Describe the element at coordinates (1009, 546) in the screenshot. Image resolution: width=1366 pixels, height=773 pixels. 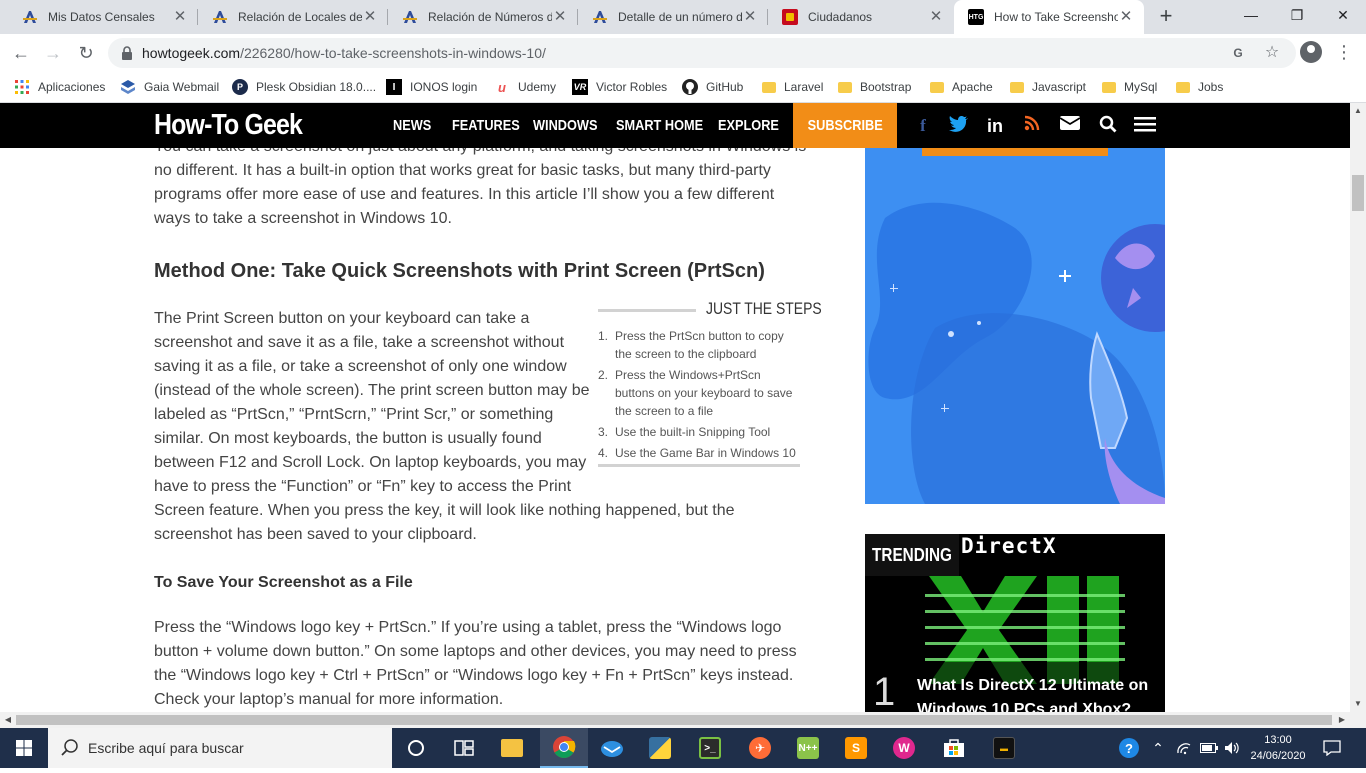
I see `thumbnail-caption: DirectX` at that location.